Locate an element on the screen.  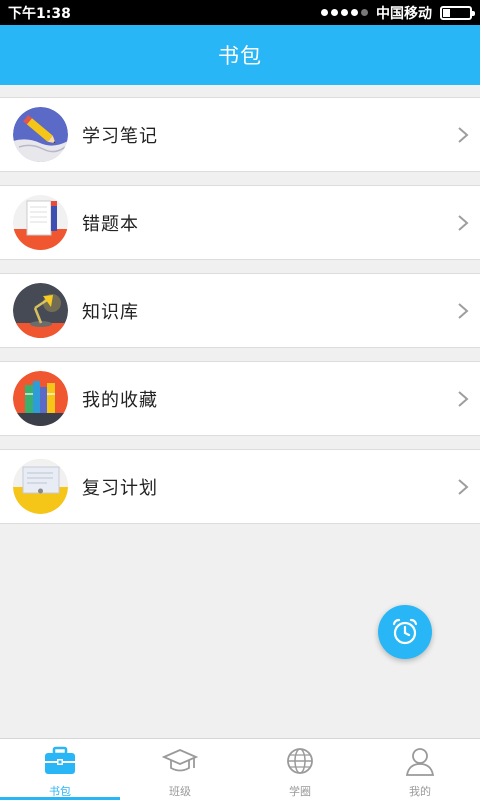
menu-item-label: 复习计划 is located at coordinates (120, 488).